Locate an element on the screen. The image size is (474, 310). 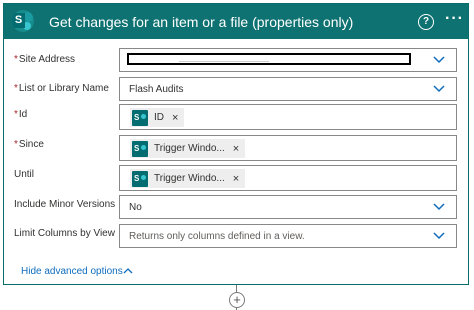
until-input: Trigger Windo... × is located at coordinates (288, 178).